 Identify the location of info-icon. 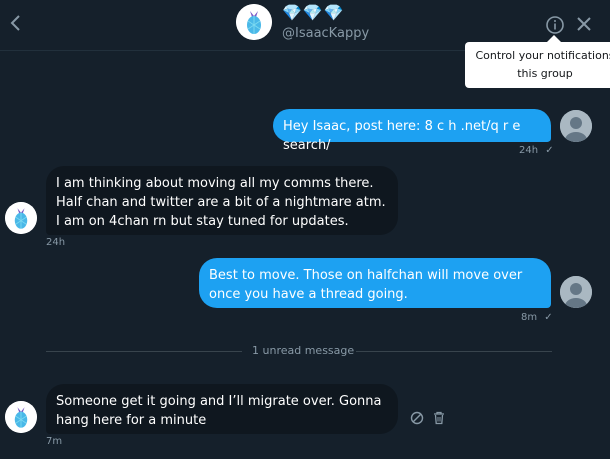
(555, 25).